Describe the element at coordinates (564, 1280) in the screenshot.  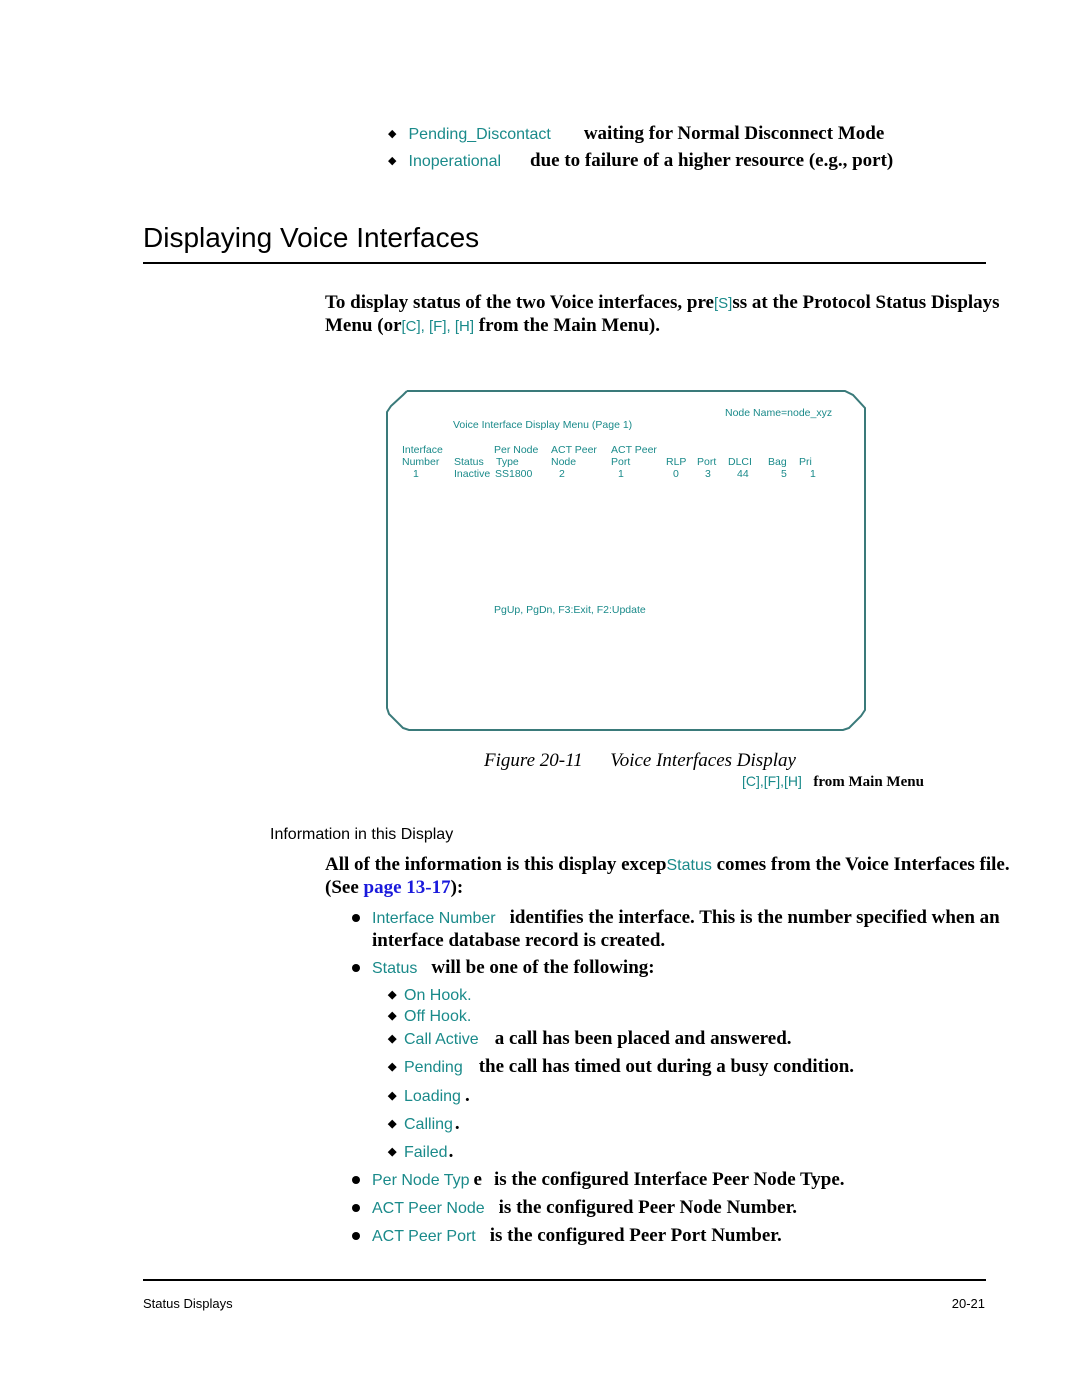
I see `footer-rule` at that location.